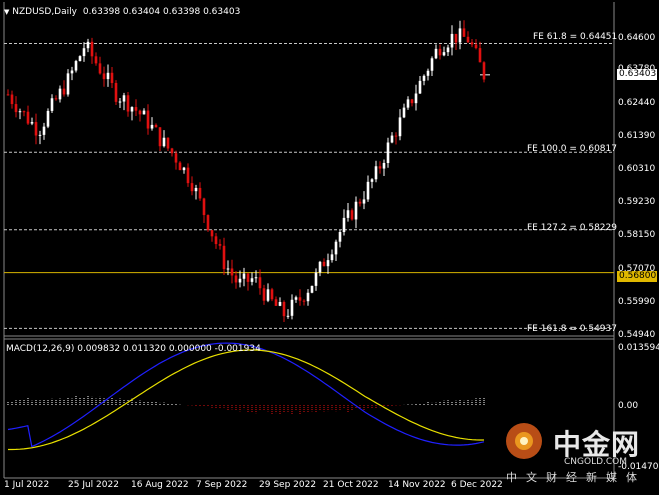  What do you see at coordinates (628, 406) in the screenshot?
I see `macd-tick: 0.00` at bounding box center [628, 406].